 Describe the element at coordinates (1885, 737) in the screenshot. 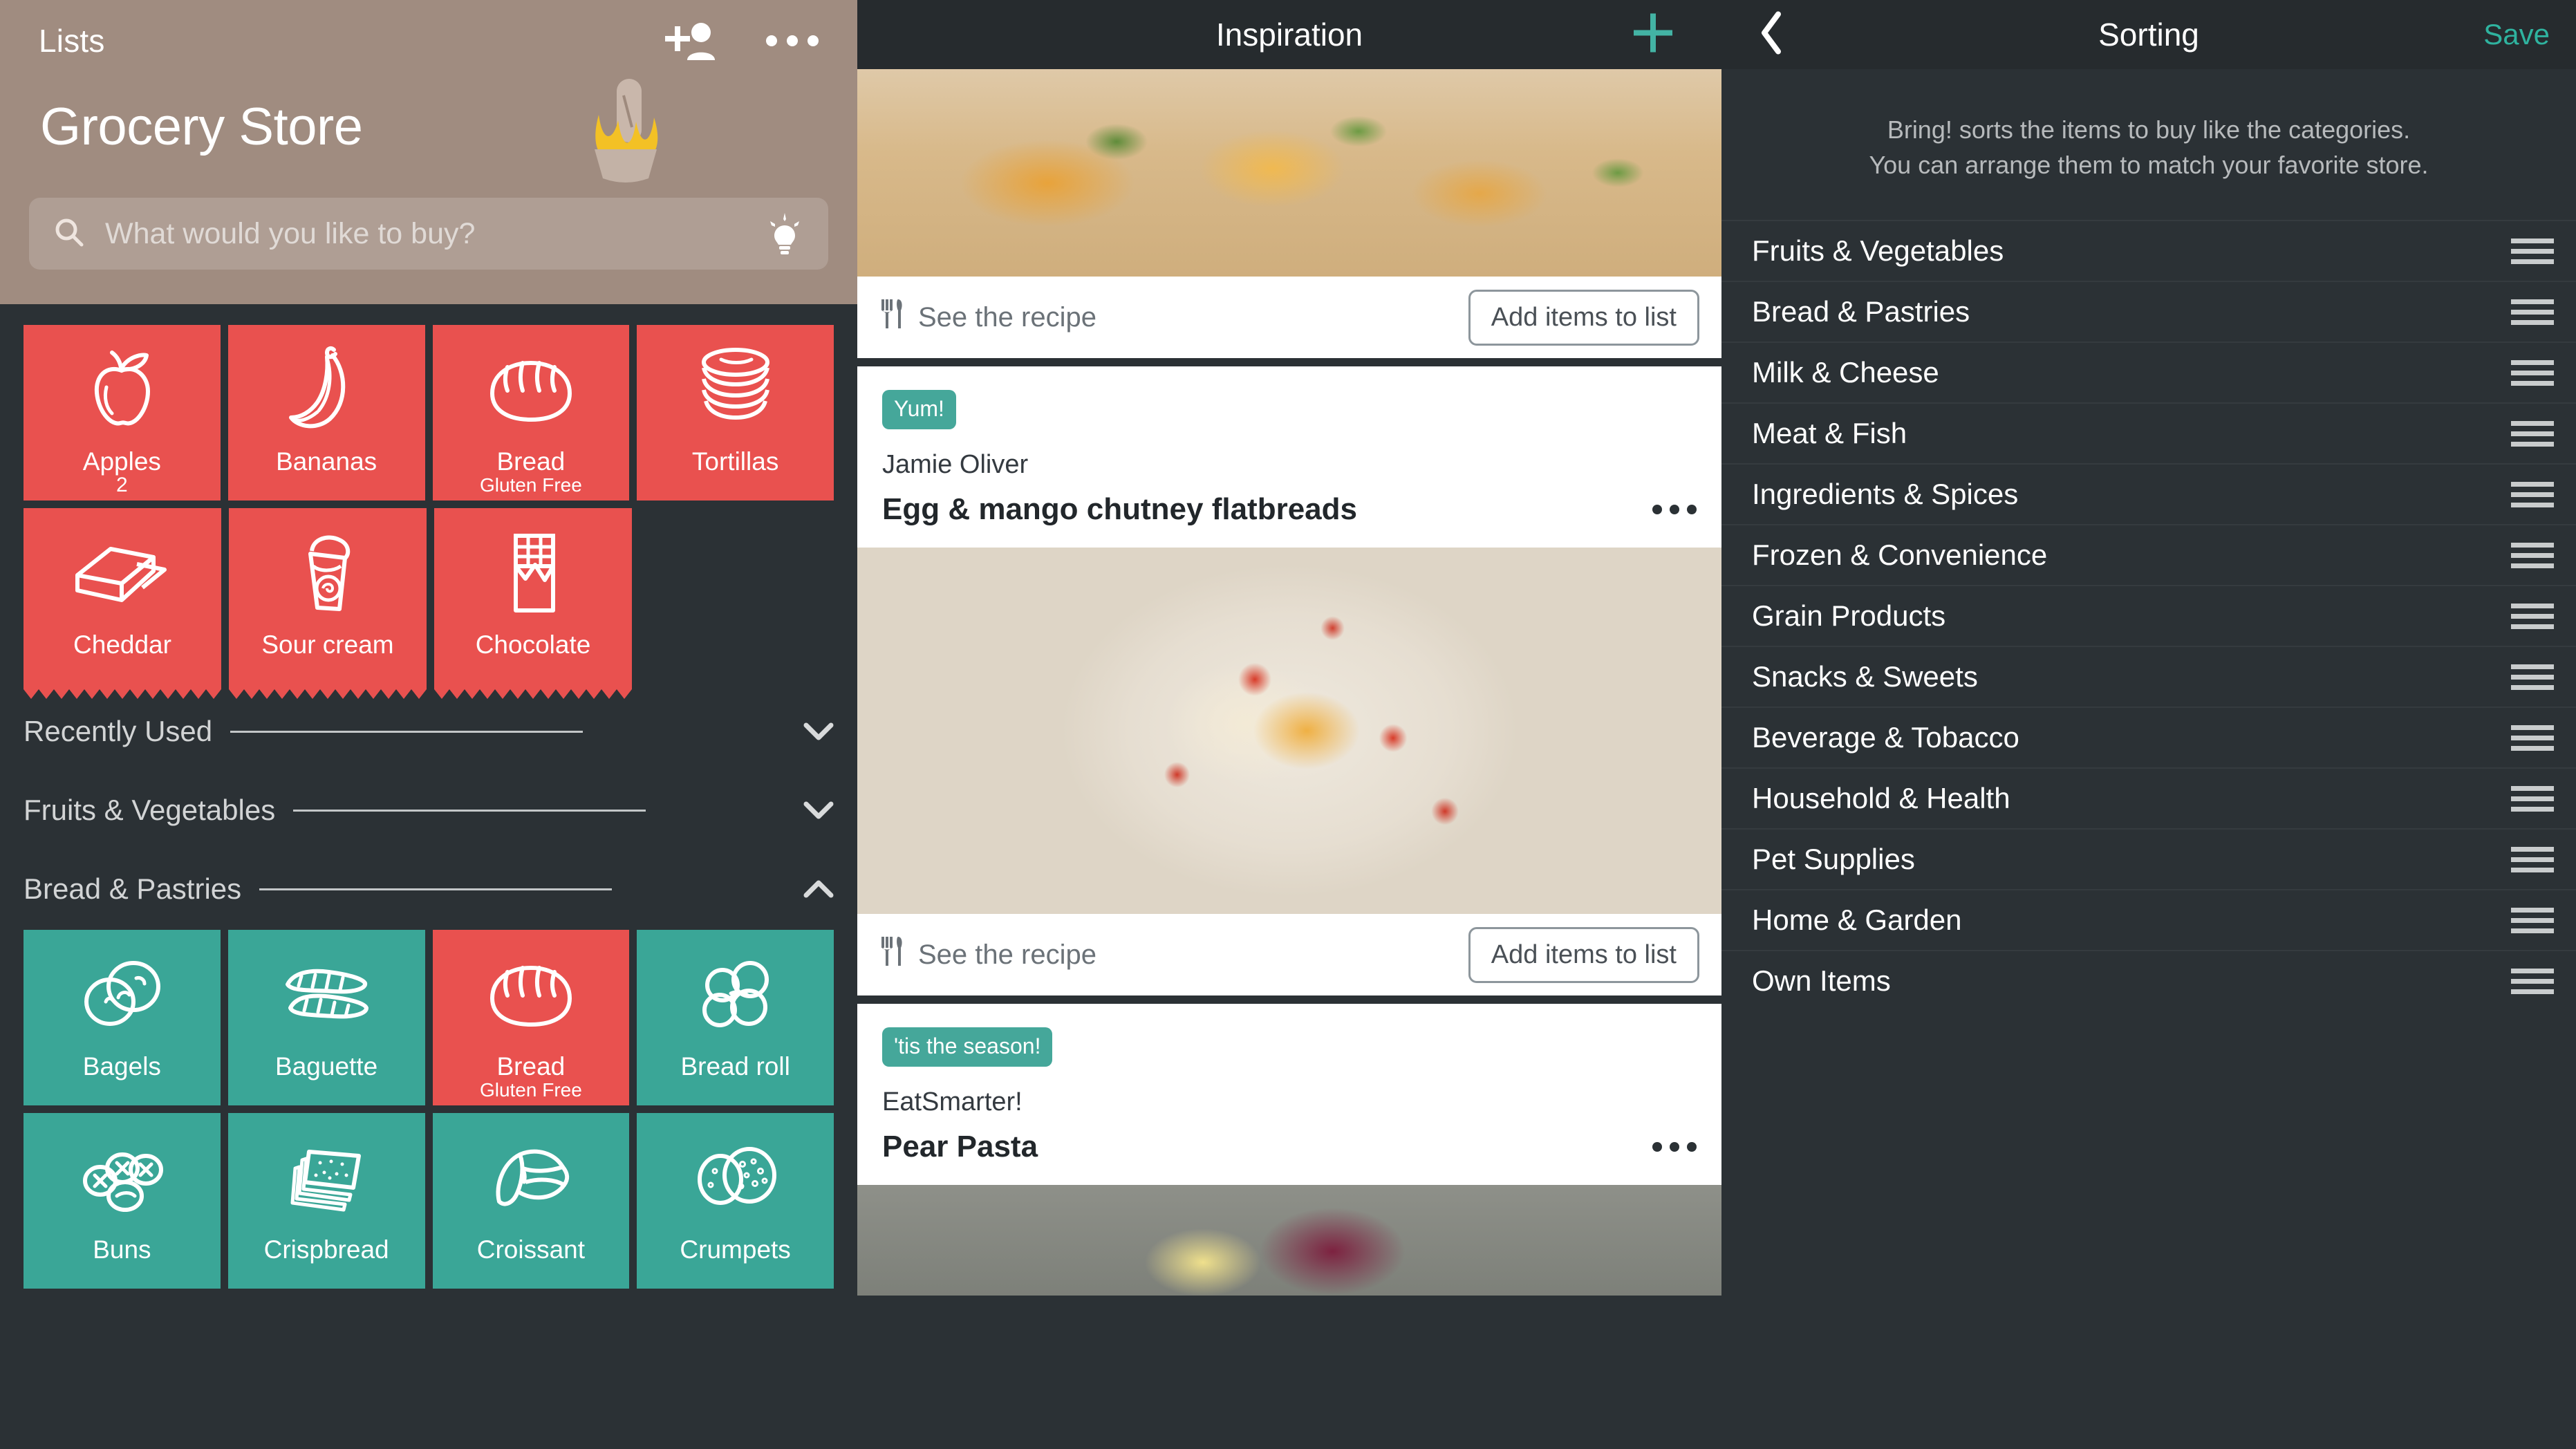

I see `sorting-row-label: Beverage & Tobacco` at that location.